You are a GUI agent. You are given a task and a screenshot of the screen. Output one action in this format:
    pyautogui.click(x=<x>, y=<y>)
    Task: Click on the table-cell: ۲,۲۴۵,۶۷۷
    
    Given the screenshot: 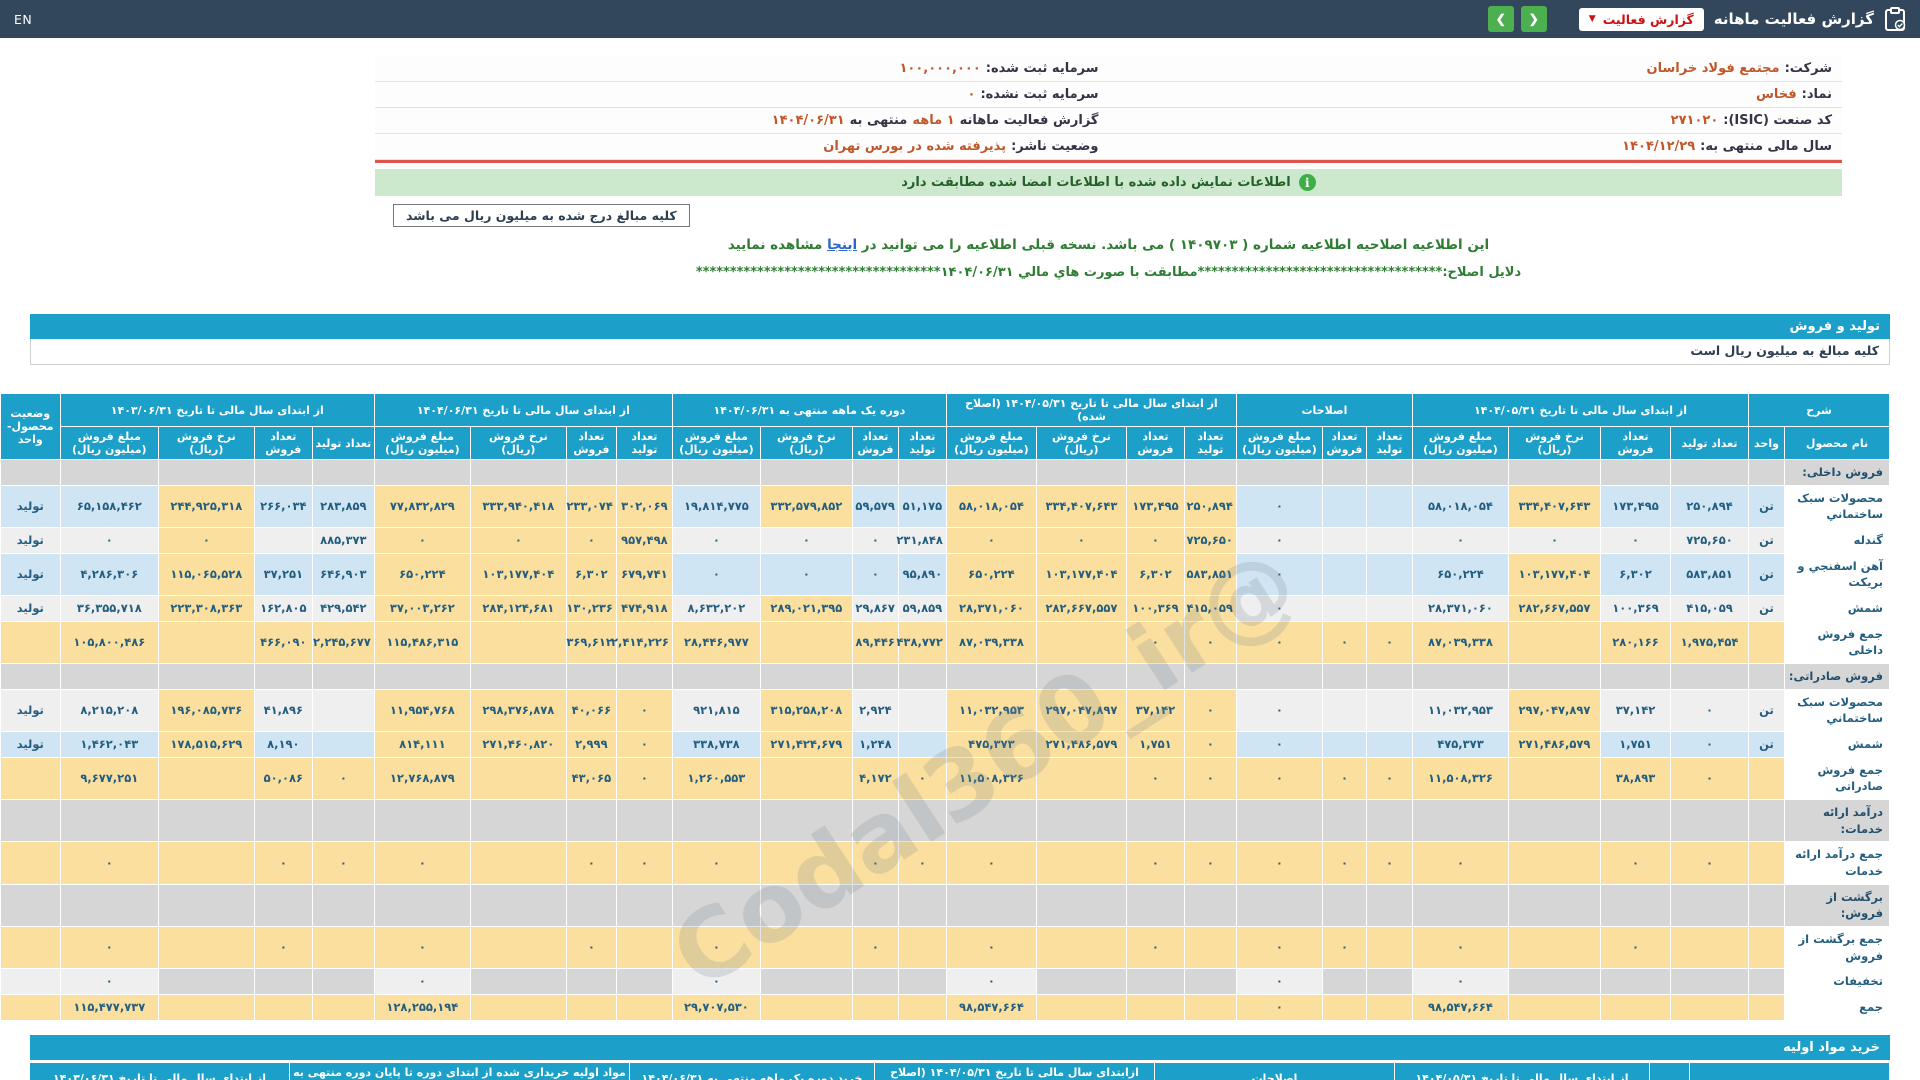 What is the action you would take?
    pyautogui.click(x=343, y=642)
    